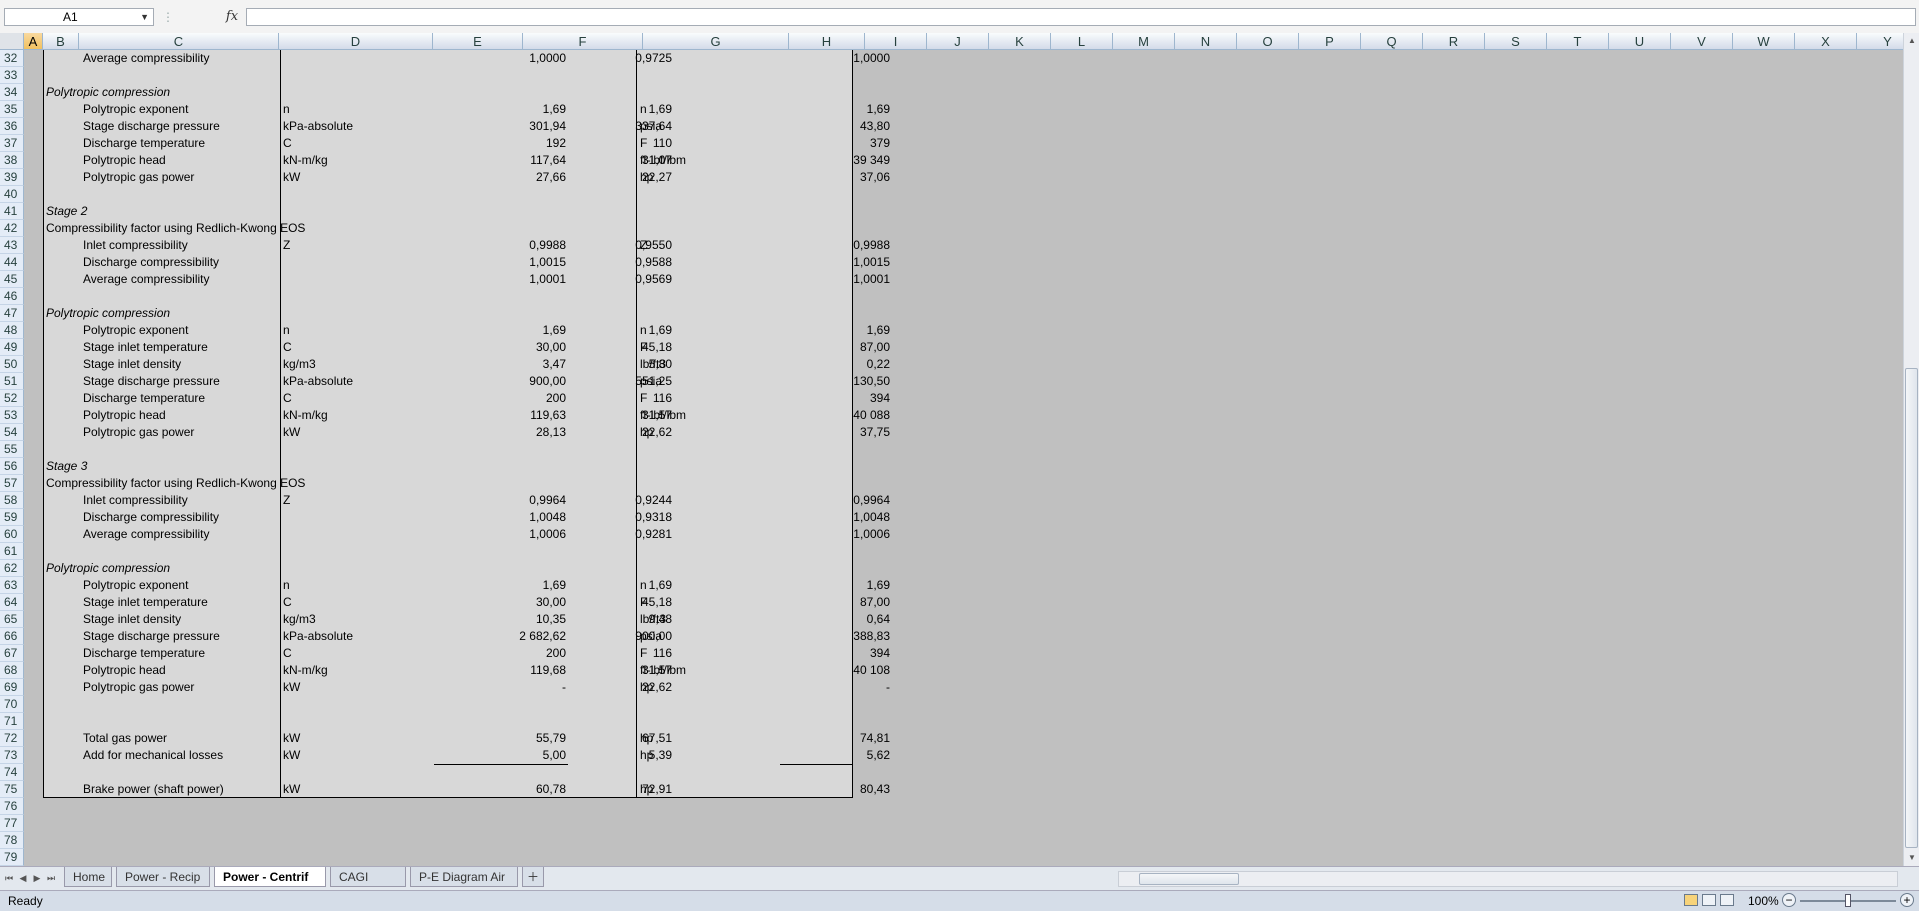 Image resolution: width=1919 pixels, height=911 pixels. I want to click on row-header: 32, so click(12, 58).